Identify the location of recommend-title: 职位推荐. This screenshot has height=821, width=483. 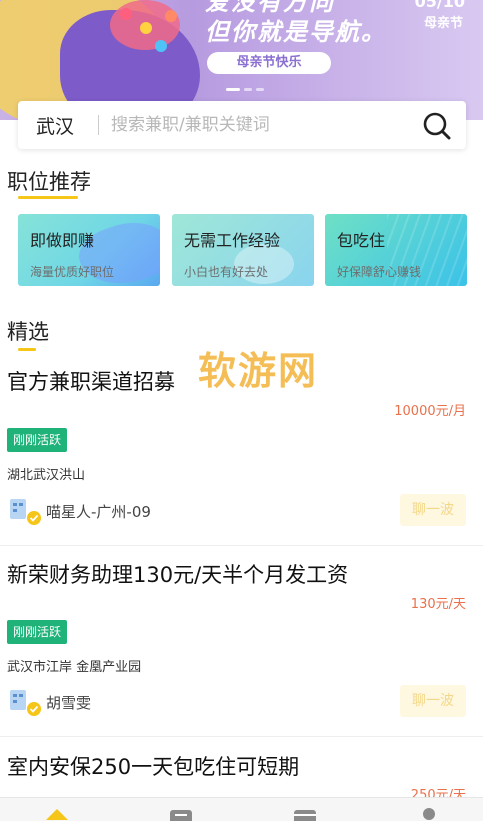
(49, 182).